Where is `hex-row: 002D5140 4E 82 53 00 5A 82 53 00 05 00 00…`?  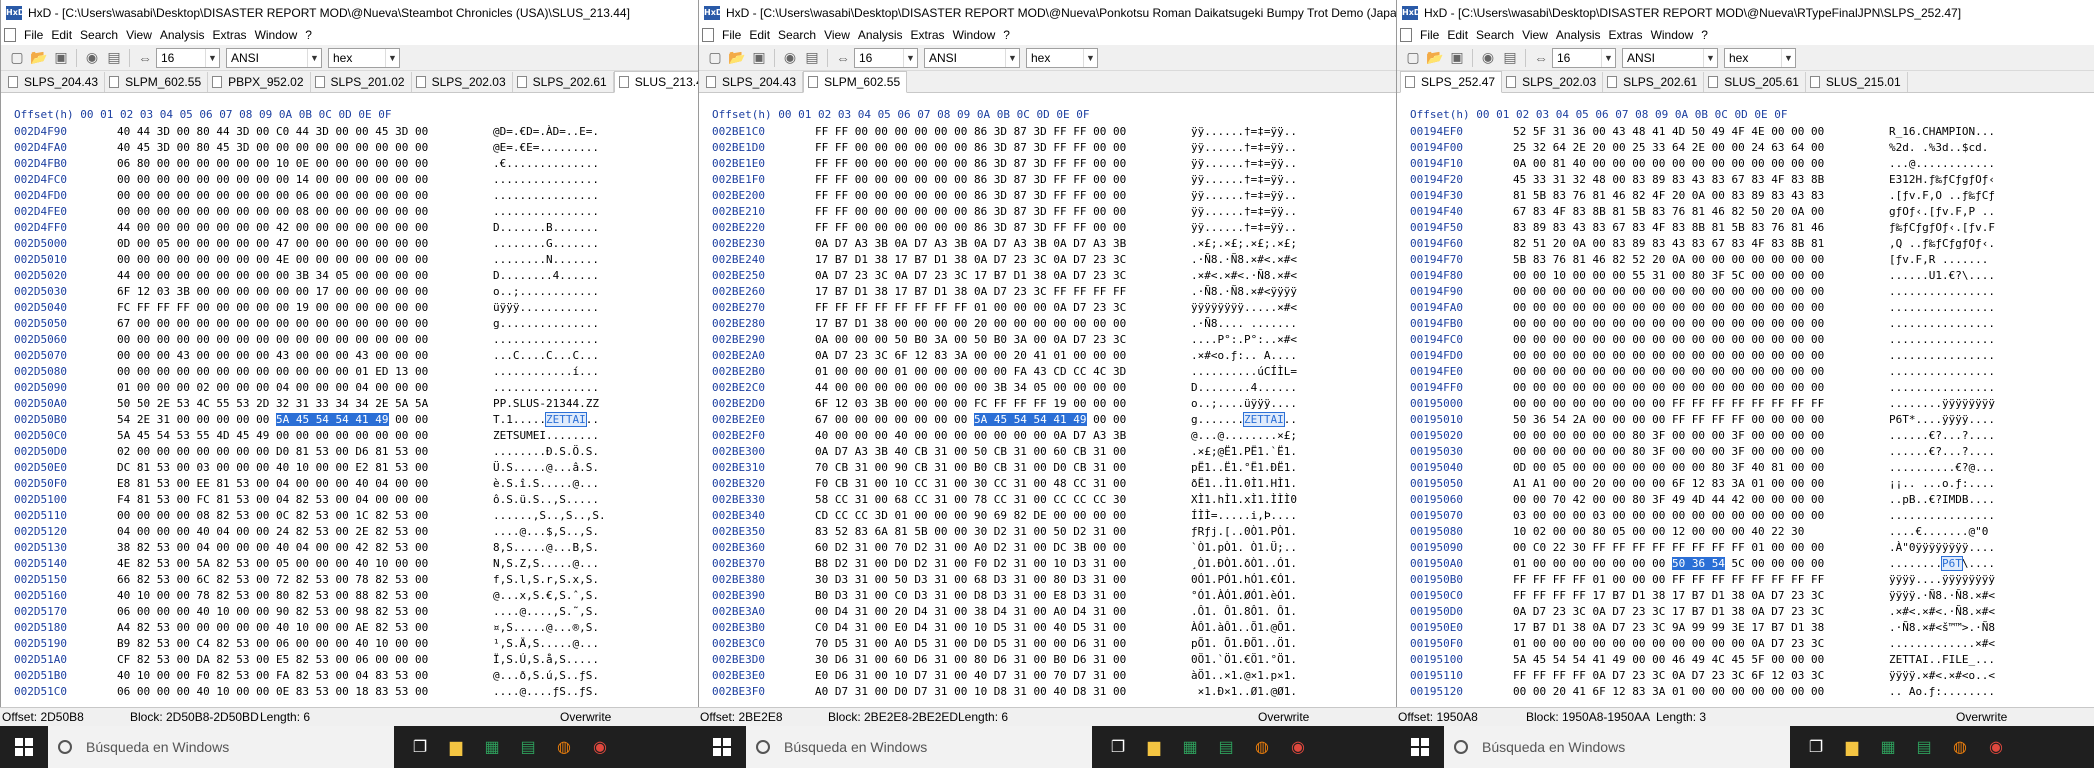
hex-row: 002D5140 4E 82 53 00 5A 82 53 00 05 00 00… is located at coordinates (349, 564).